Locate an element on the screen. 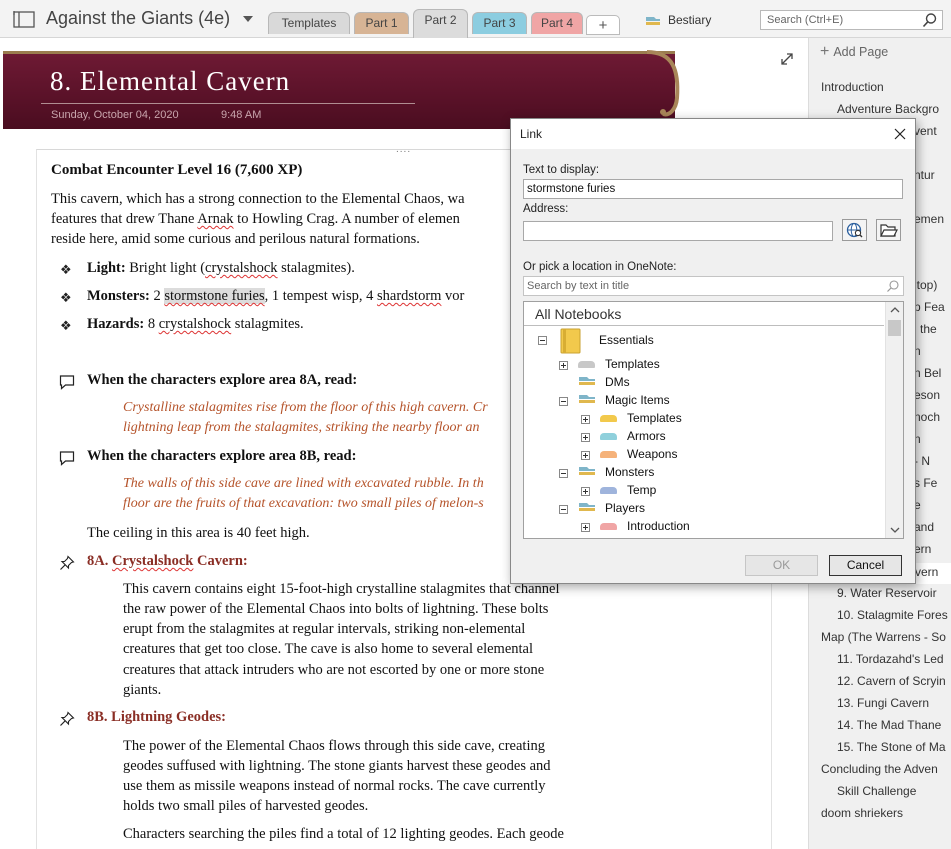 The width and height of the screenshot is (951, 849). page-item: - N is located at coordinates (932, 461).